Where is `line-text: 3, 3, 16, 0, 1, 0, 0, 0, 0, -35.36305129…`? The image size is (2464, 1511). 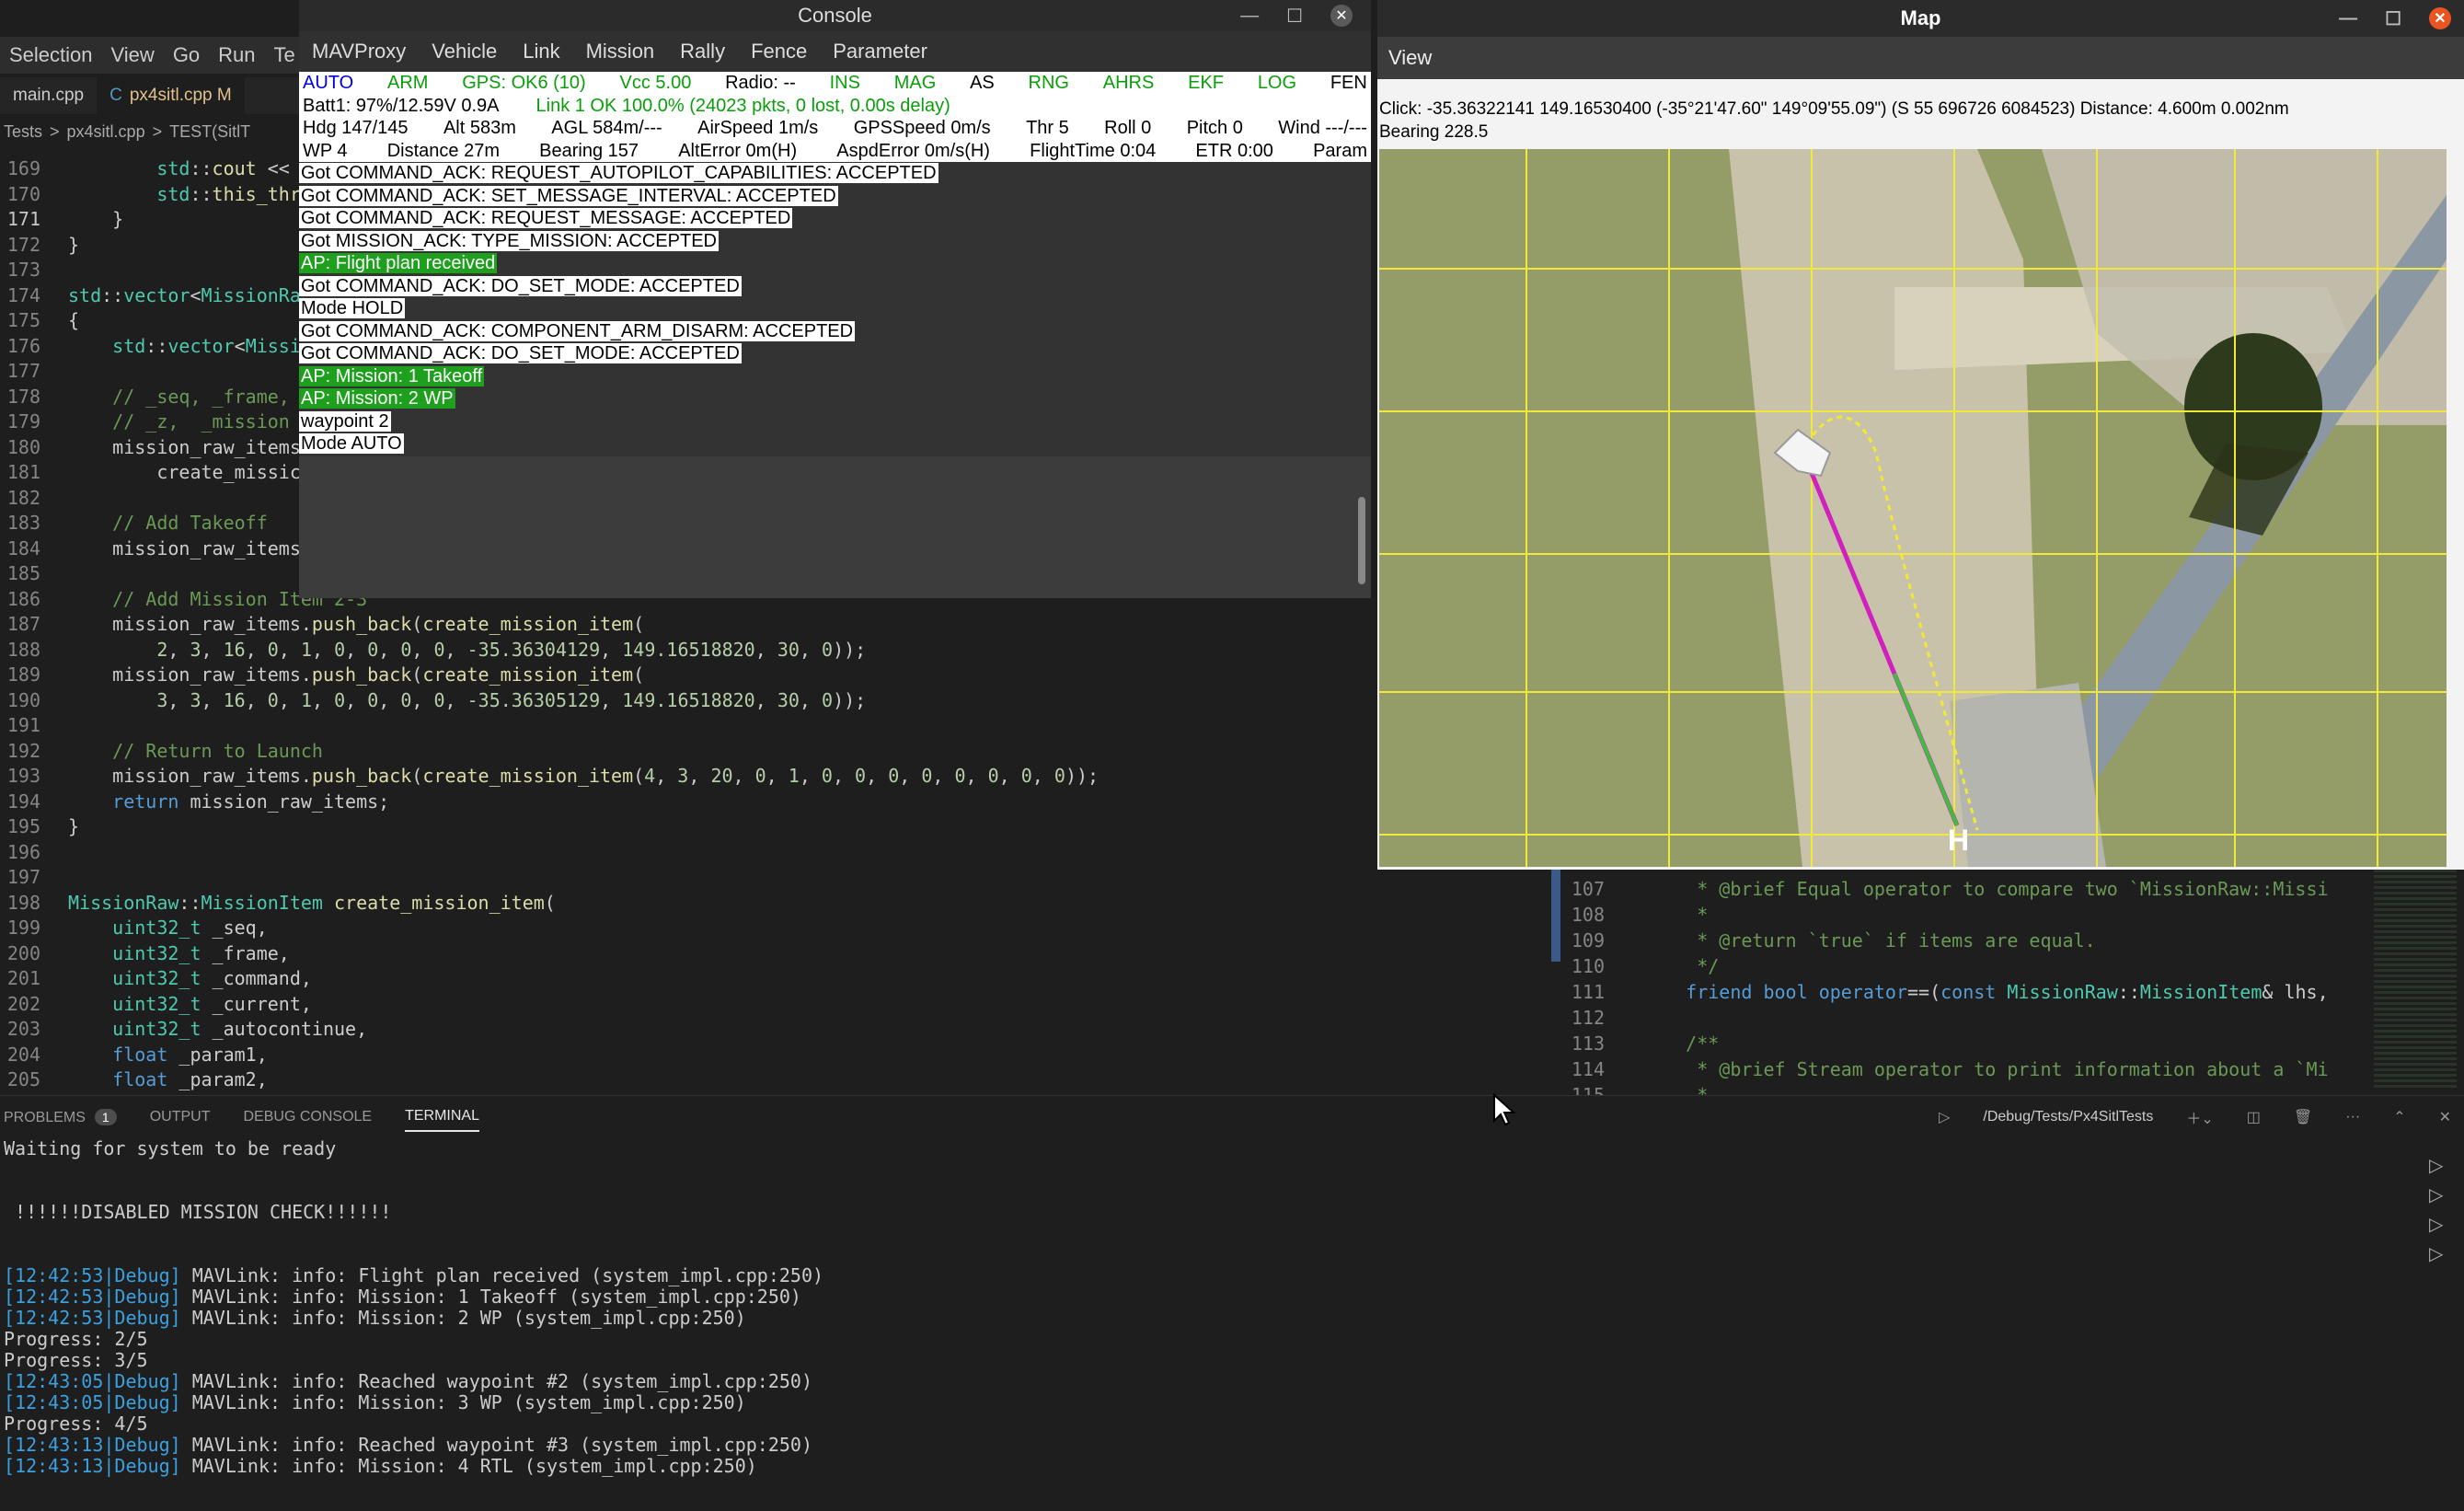 line-text: 3, 3, 16, 0, 1, 0, 0, 0, 0, -35.36305129… is located at coordinates (511, 700).